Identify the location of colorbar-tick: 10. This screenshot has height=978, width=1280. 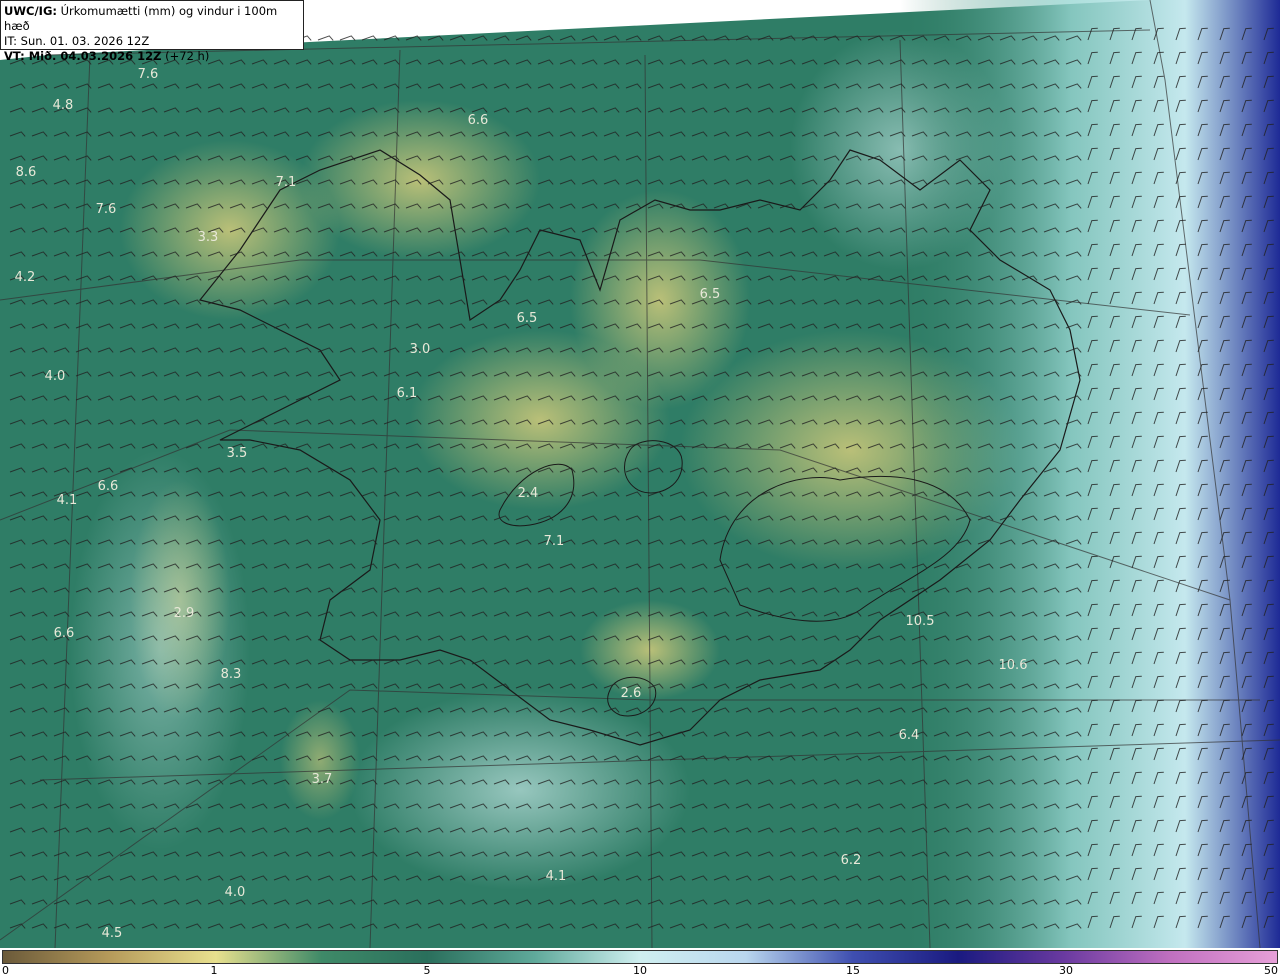
(640, 970).